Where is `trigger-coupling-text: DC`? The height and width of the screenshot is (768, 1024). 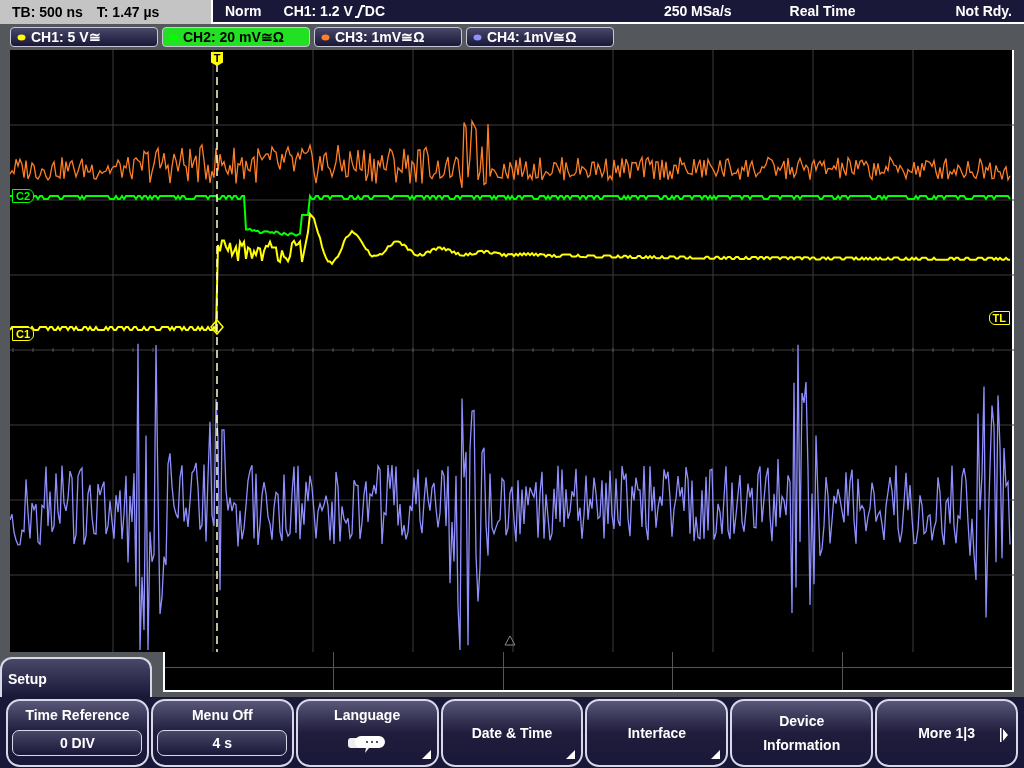 trigger-coupling-text: DC is located at coordinates (375, 11).